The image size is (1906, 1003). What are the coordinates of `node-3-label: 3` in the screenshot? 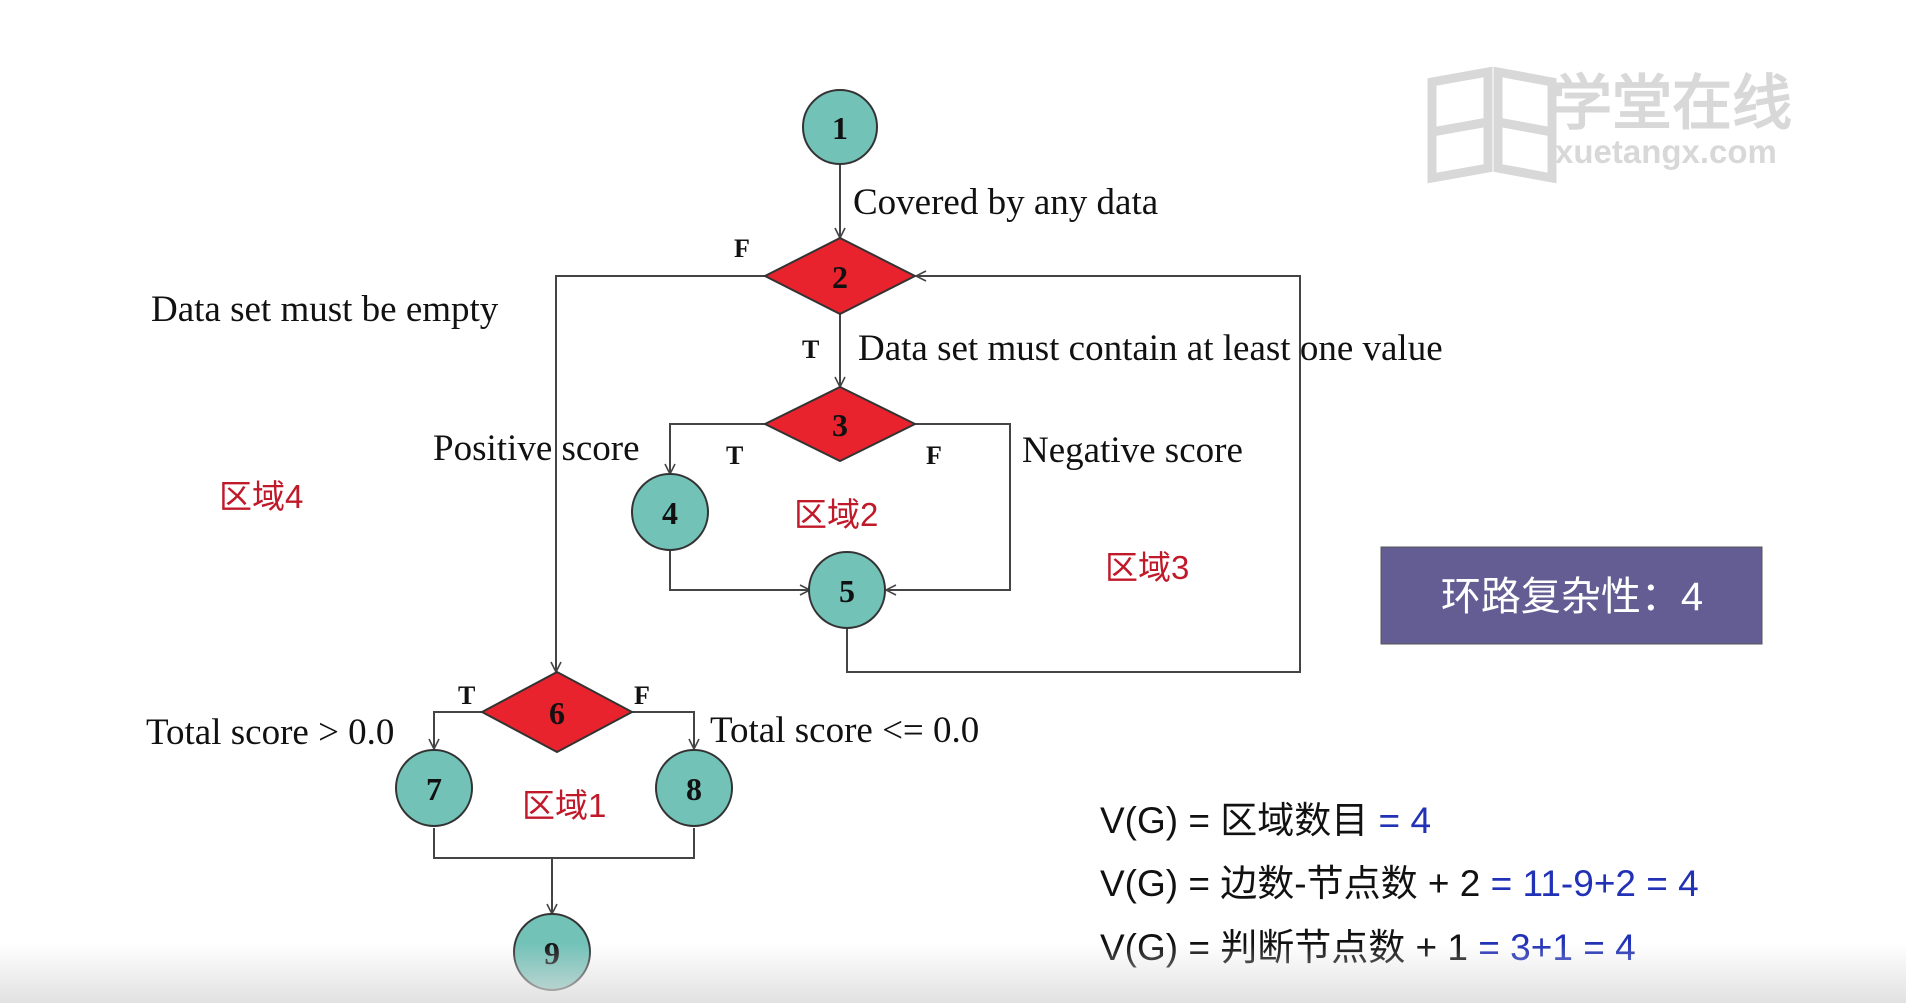 It's located at (840, 425).